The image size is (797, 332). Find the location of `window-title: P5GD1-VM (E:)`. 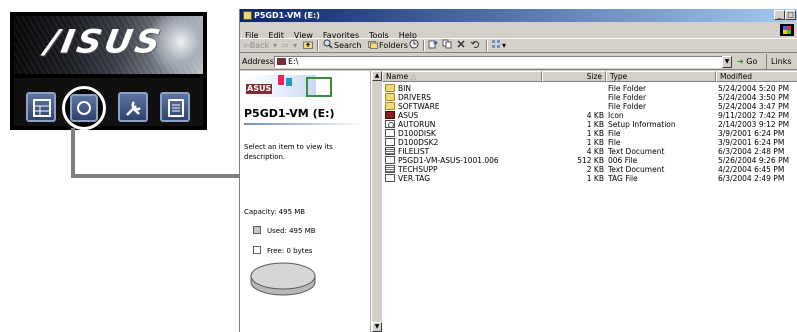

window-title: P5GD1-VM (E:) is located at coordinates (287, 15).